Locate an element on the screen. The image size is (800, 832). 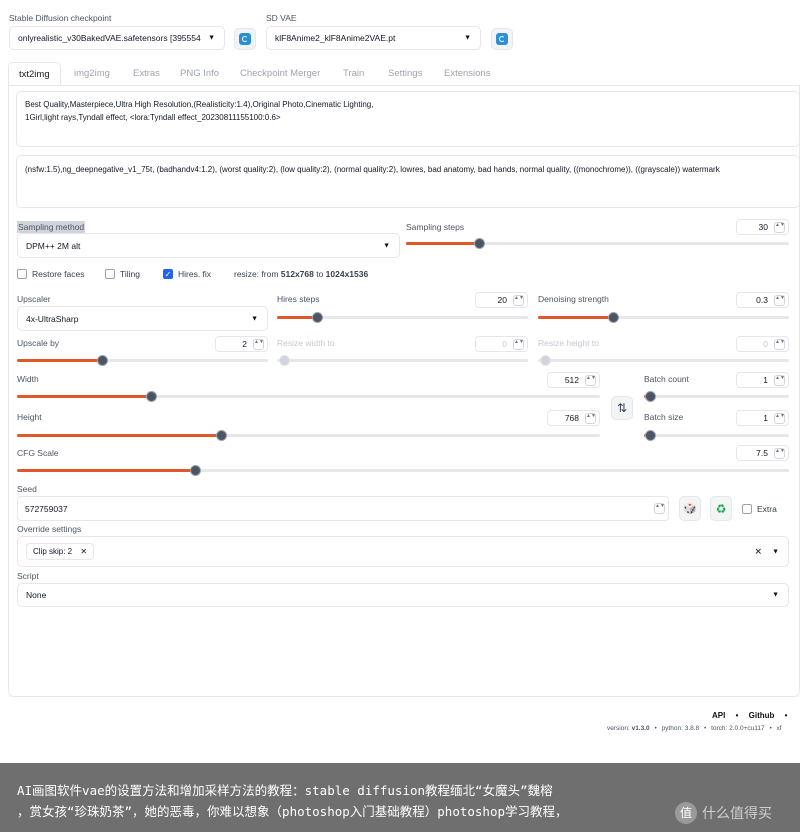
close-icon: ✕ is located at coordinates (83, 551).